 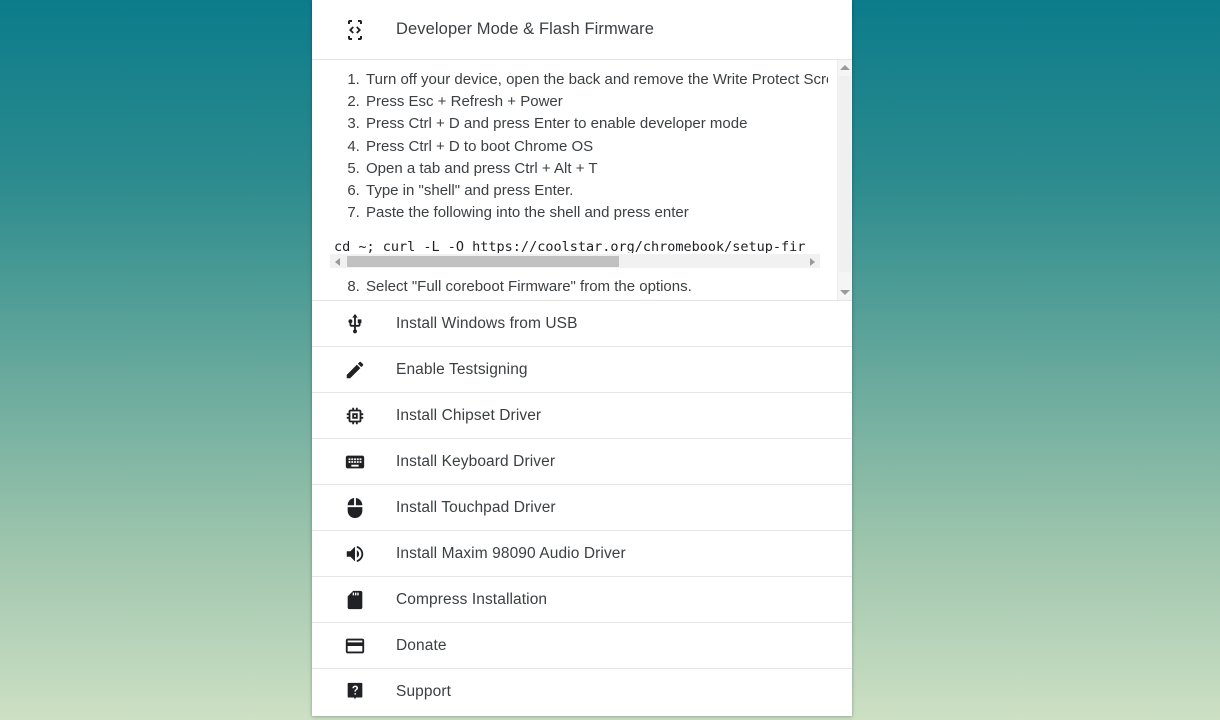 What do you see at coordinates (337, 261) in the screenshot?
I see `scroll-left-arrow-icon` at bounding box center [337, 261].